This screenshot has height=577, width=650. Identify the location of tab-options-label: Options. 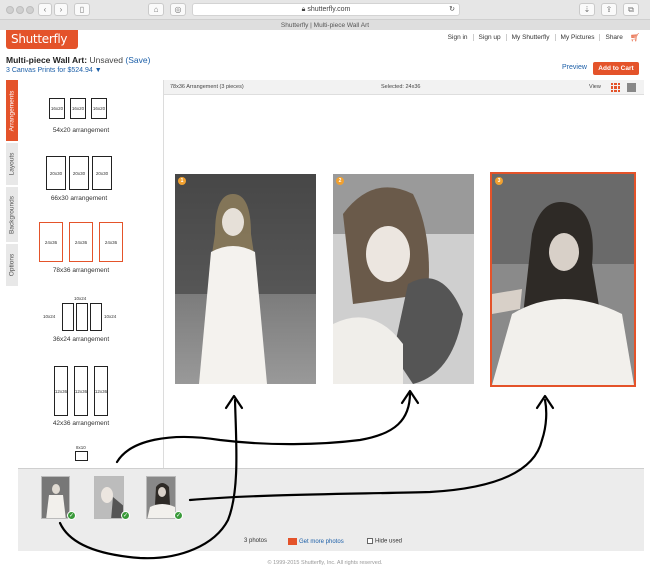
(12, 265).